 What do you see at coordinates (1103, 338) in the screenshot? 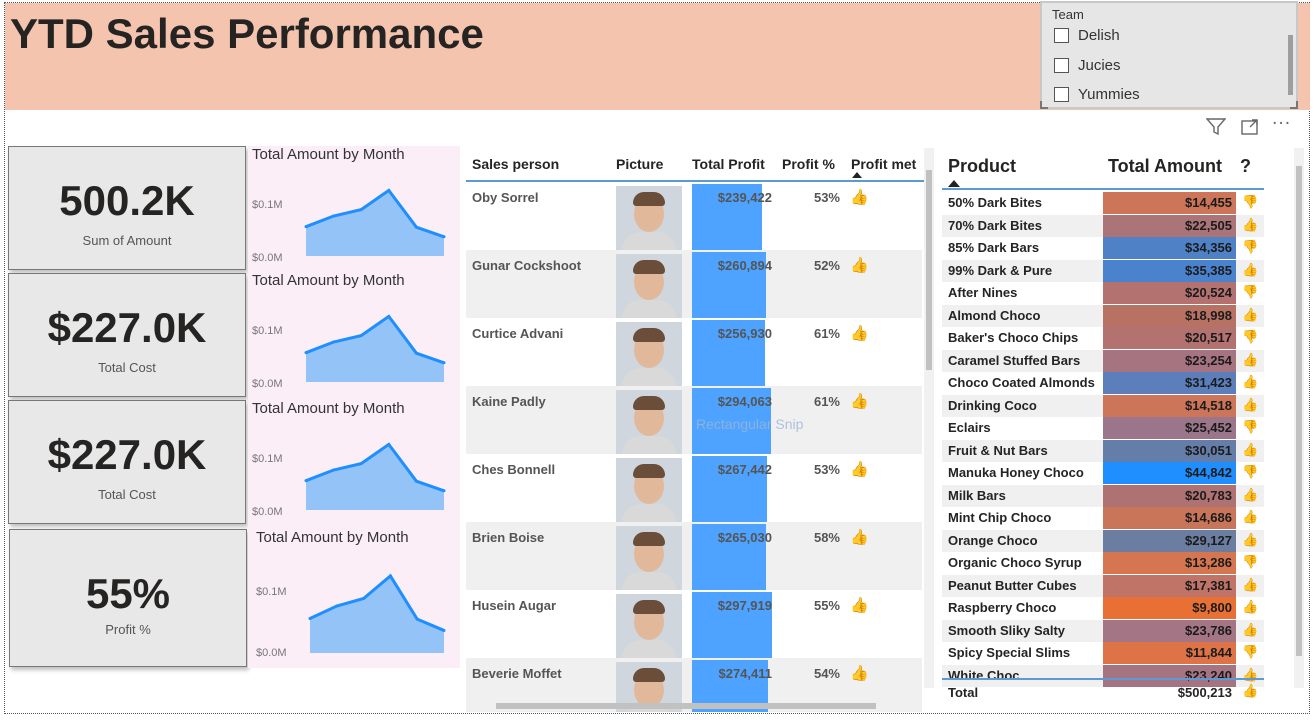
I see `table-row: Baker's Choco Chips $20,517 👎` at bounding box center [1103, 338].